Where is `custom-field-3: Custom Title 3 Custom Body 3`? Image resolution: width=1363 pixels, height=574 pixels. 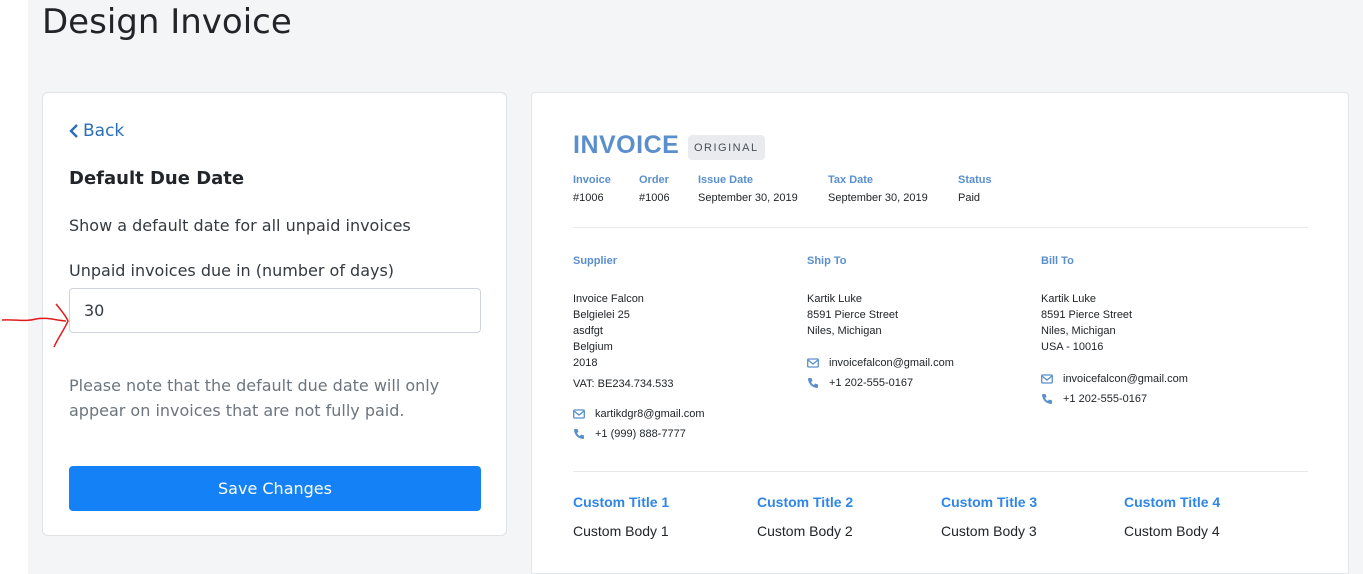 custom-field-3: Custom Title 3 Custom Body 3 is located at coordinates (1031, 516).